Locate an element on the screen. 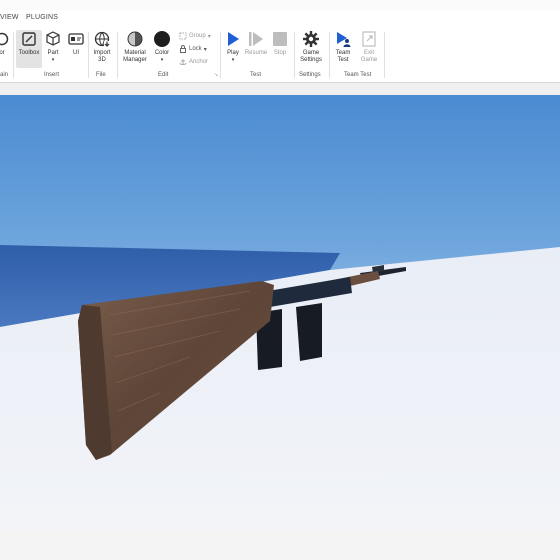  exit-game-button: Exit Game is located at coordinates (369, 49).